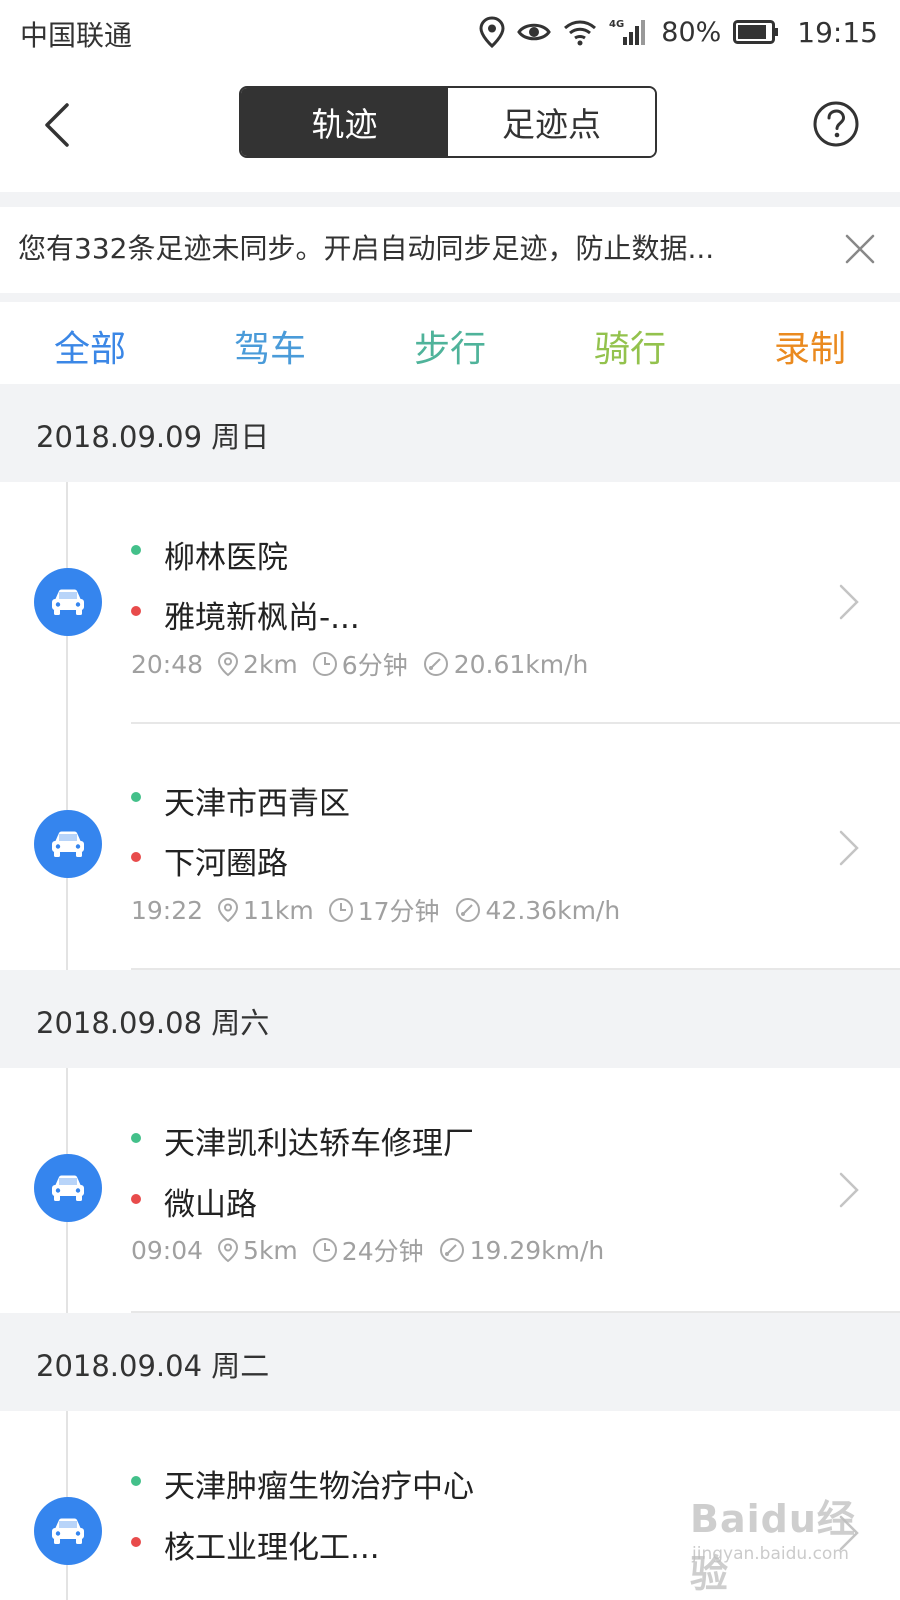 This screenshot has height=1600, width=900. What do you see at coordinates (167, 1250) in the screenshot?
I see `trip-time: 09:04` at bounding box center [167, 1250].